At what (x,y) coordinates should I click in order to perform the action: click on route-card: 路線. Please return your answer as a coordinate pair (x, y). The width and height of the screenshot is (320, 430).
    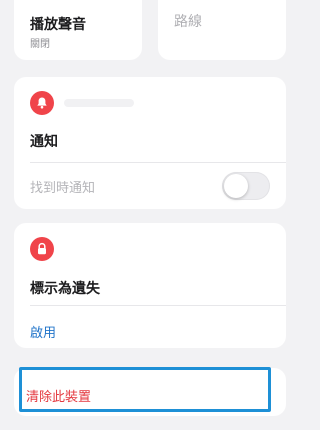
    Looking at the image, I should click on (222, 30).